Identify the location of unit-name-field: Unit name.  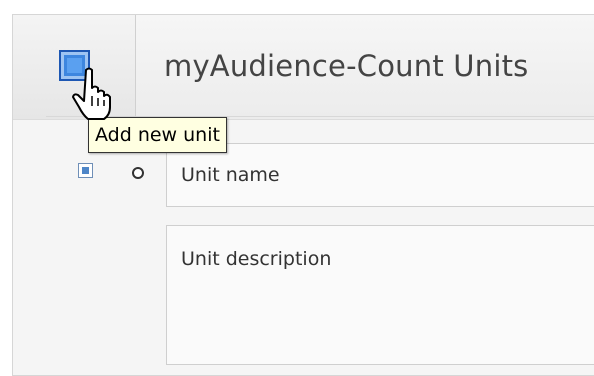
(380, 175).